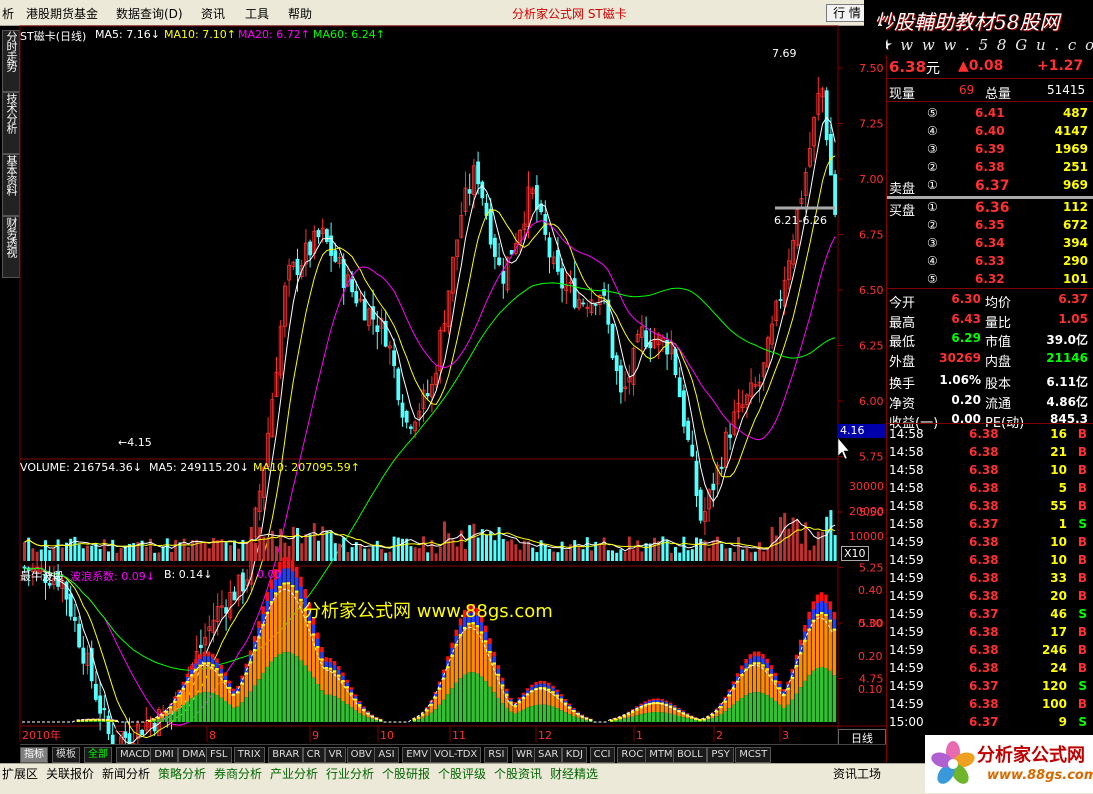 This screenshot has height=794, width=1093. I want to click on indicator-tab: VOL-TDX, so click(455, 755).